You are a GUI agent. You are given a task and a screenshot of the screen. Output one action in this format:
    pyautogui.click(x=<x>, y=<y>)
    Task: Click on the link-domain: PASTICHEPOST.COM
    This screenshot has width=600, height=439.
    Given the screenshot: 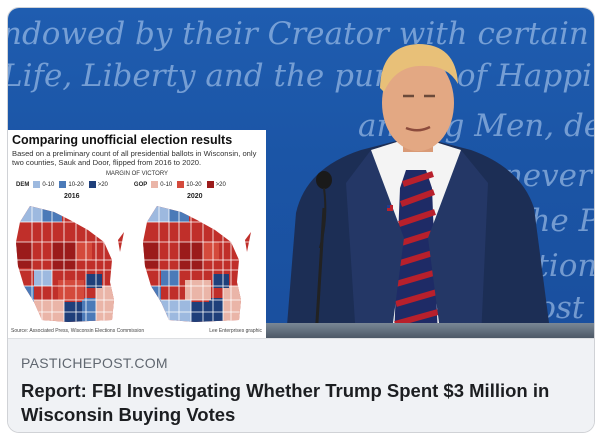 What is the action you would take?
    pyautogui.click(x=94, y=363)
    